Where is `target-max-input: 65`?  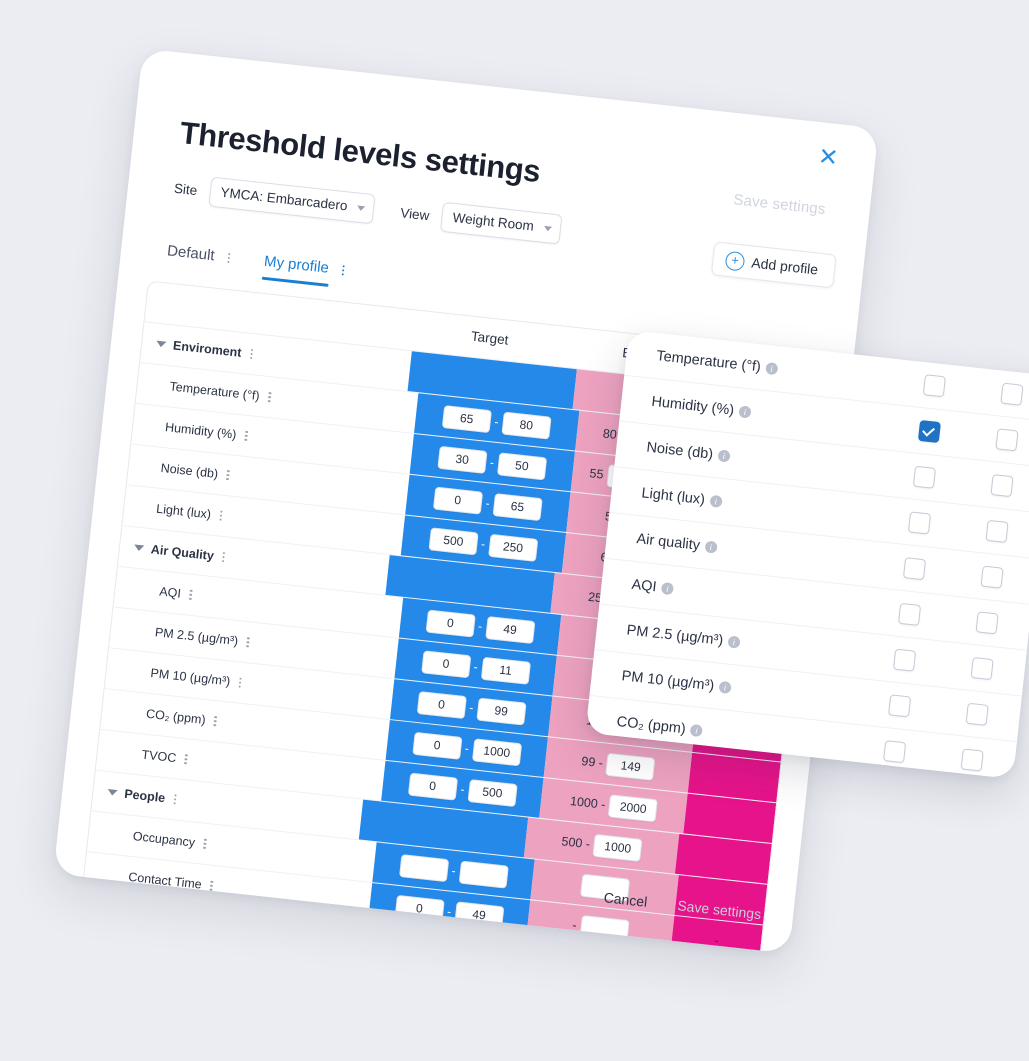 target-max-input: 65 is located at coordinates (517, 506).